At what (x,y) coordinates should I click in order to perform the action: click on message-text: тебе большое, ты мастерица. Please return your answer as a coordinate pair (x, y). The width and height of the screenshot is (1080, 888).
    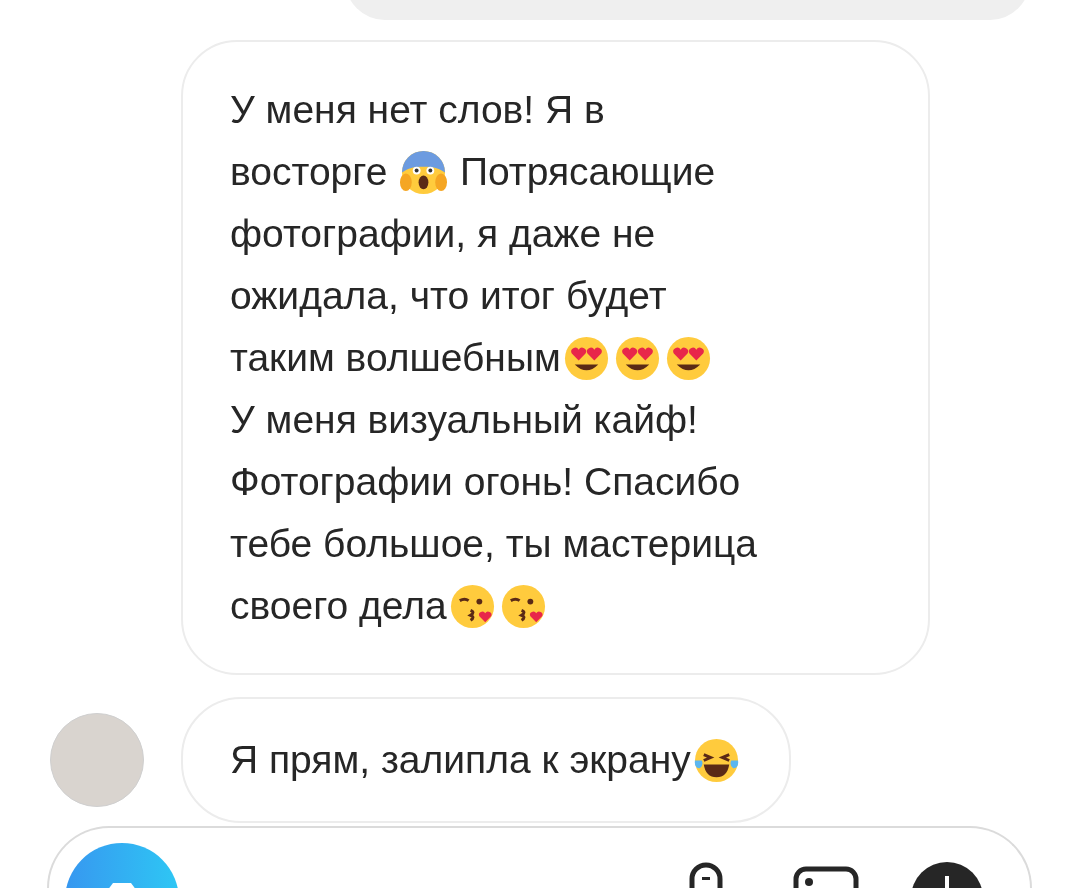
    Looking at the image, I should click on (494, 543).